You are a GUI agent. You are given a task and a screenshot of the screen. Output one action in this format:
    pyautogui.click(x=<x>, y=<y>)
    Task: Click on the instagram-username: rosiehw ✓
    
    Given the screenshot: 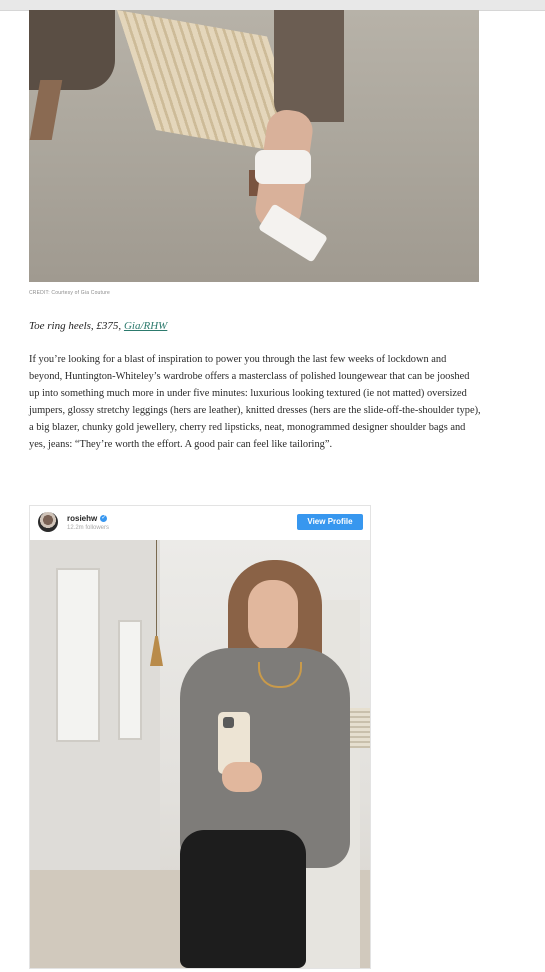 What is the action you would take?
    pyautogui.click(x=87, y=518)
    